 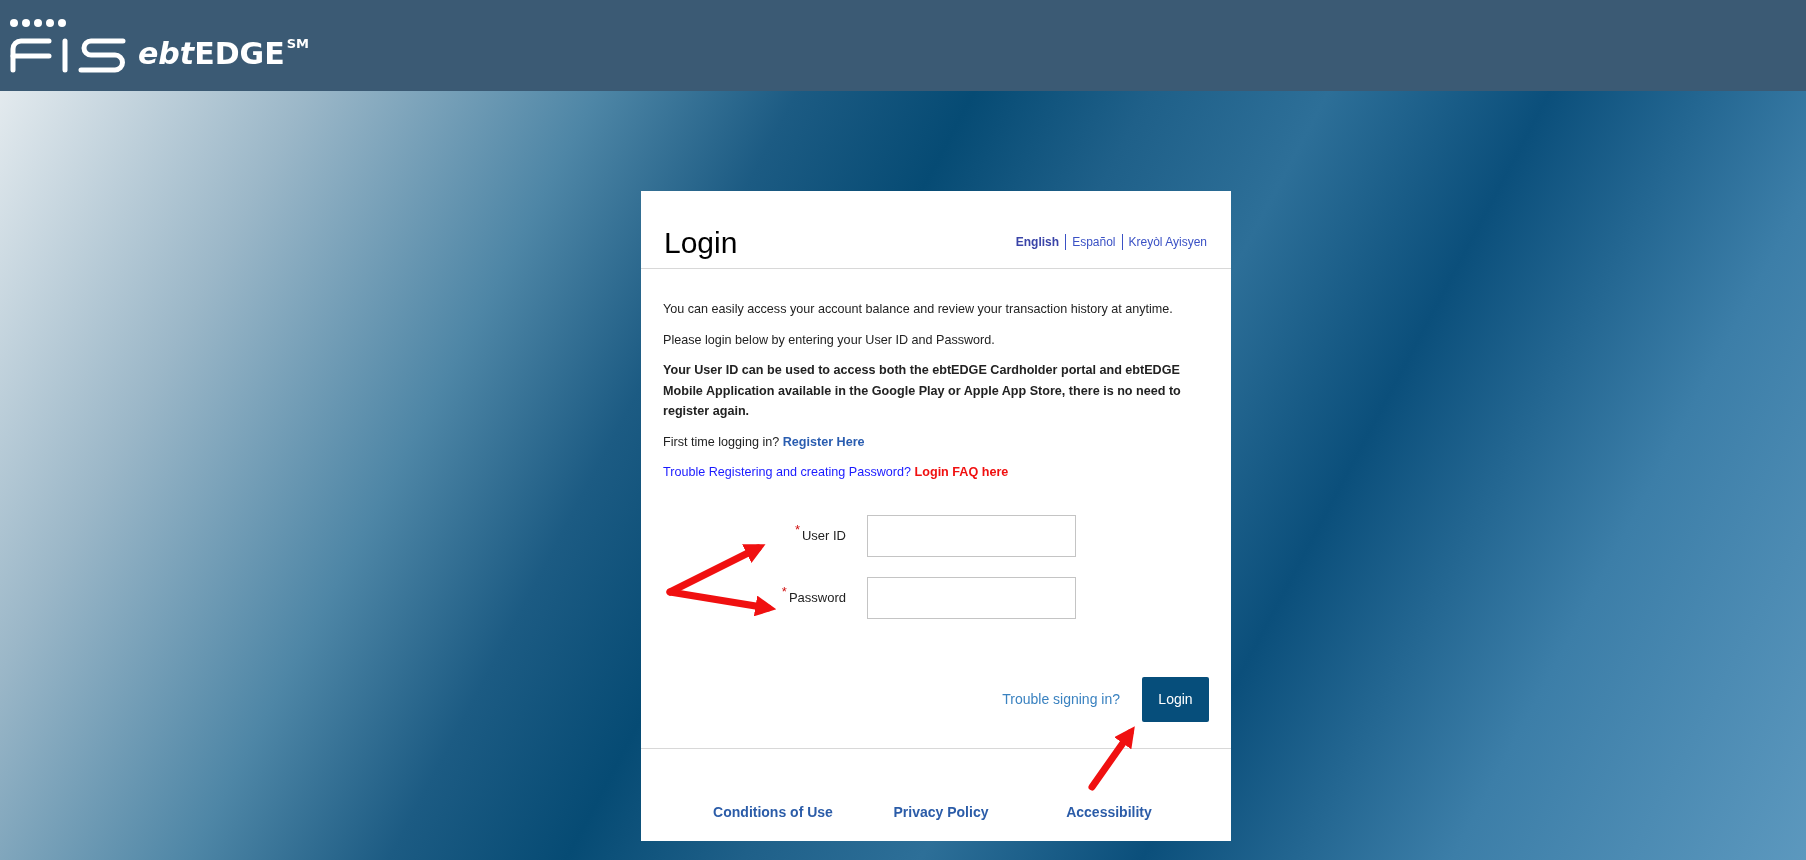 What do you see at coordinates (829, 340) in the screenshot?
I see `info-text: Please login below by entering your User ID and Password.` at bounding box center [829, 340].